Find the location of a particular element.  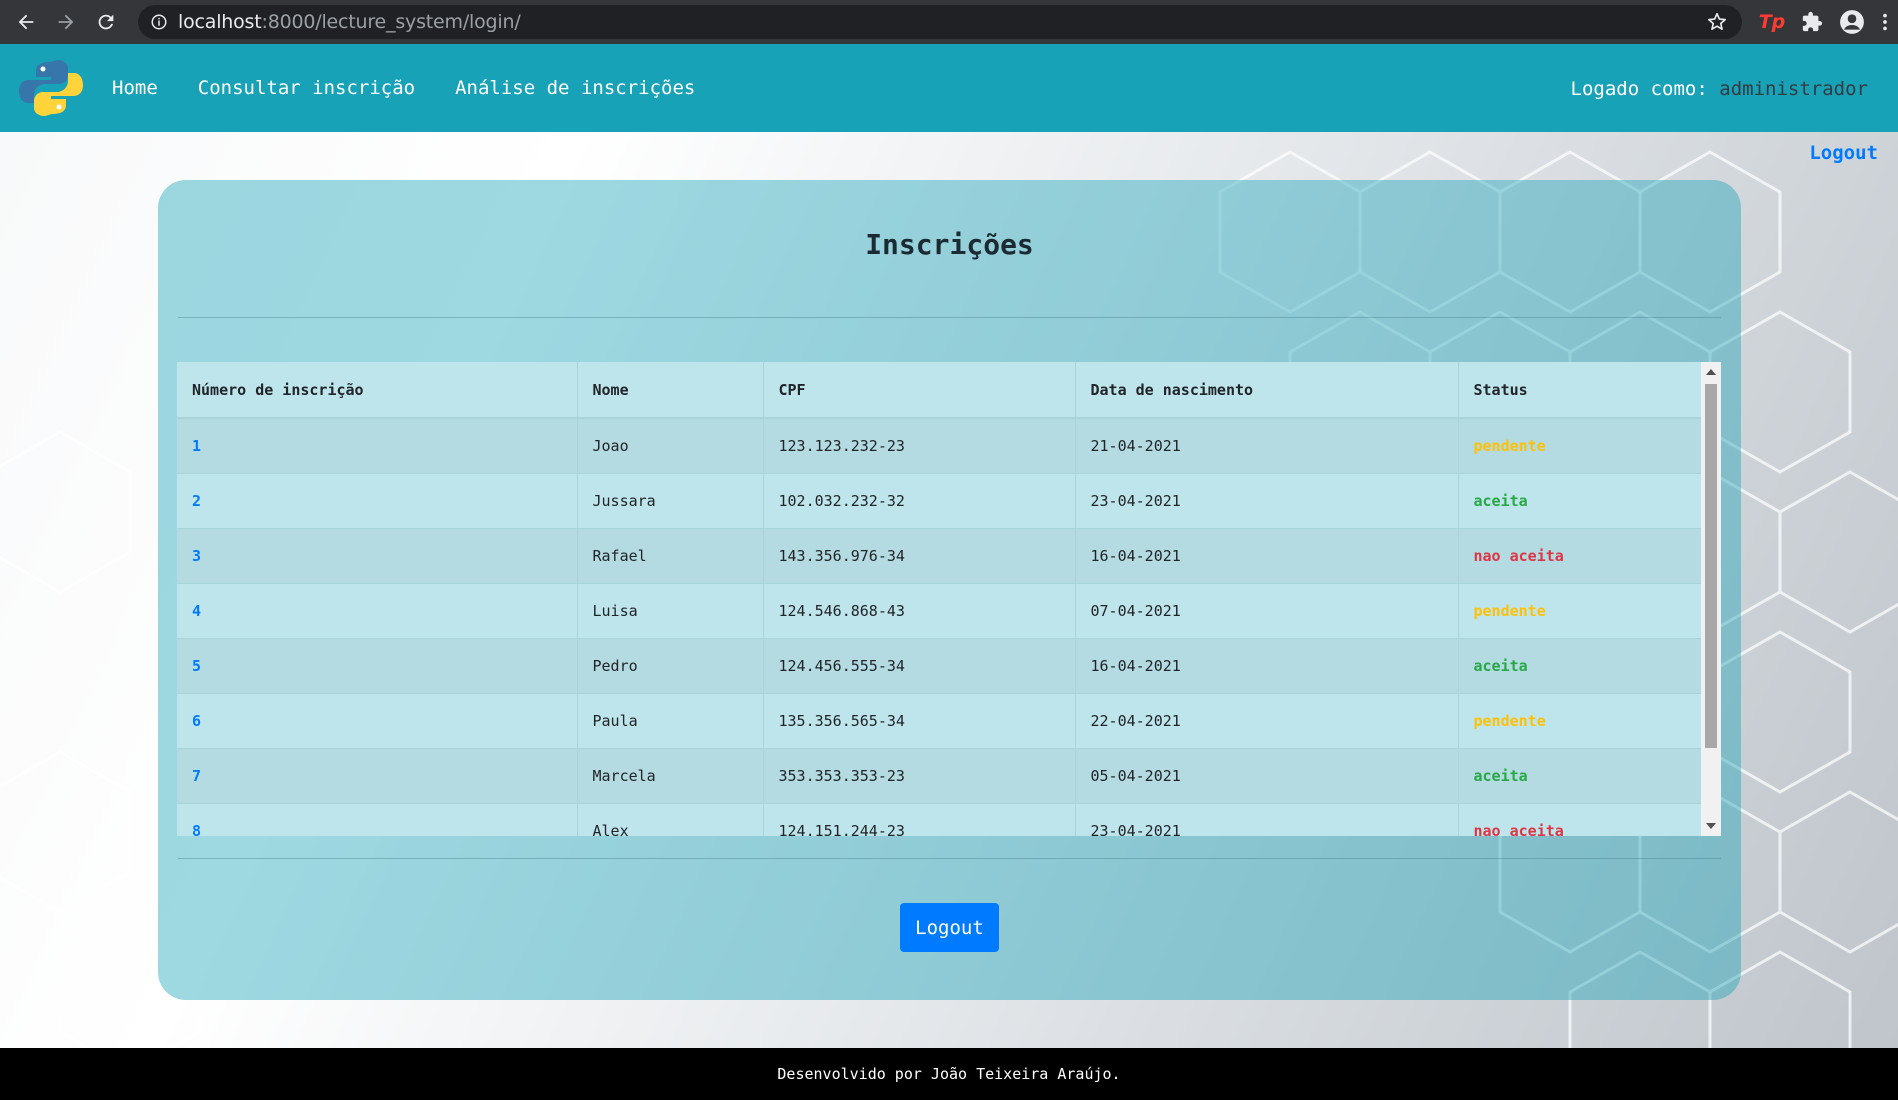

cell-cpf: 124.151.244-23 is located at coordinates (918, 819).